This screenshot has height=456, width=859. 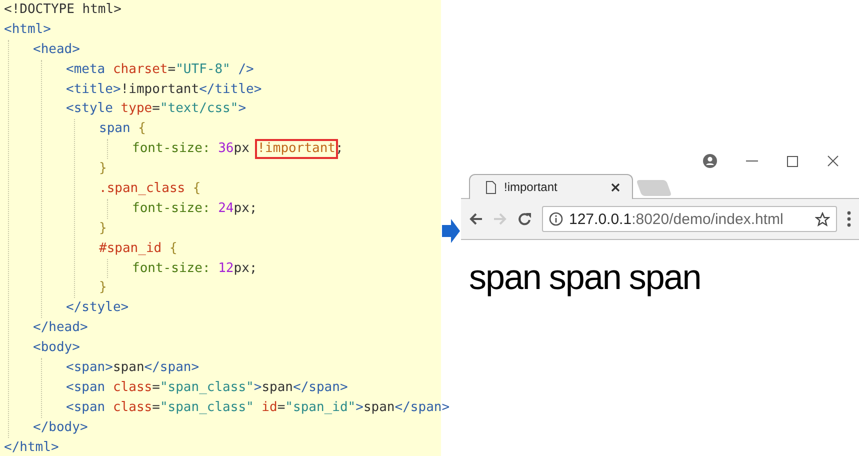 What do you see at coordinates (491, 187) in the screenshot?
I see `page-icon` at bounding box center [491, 187].